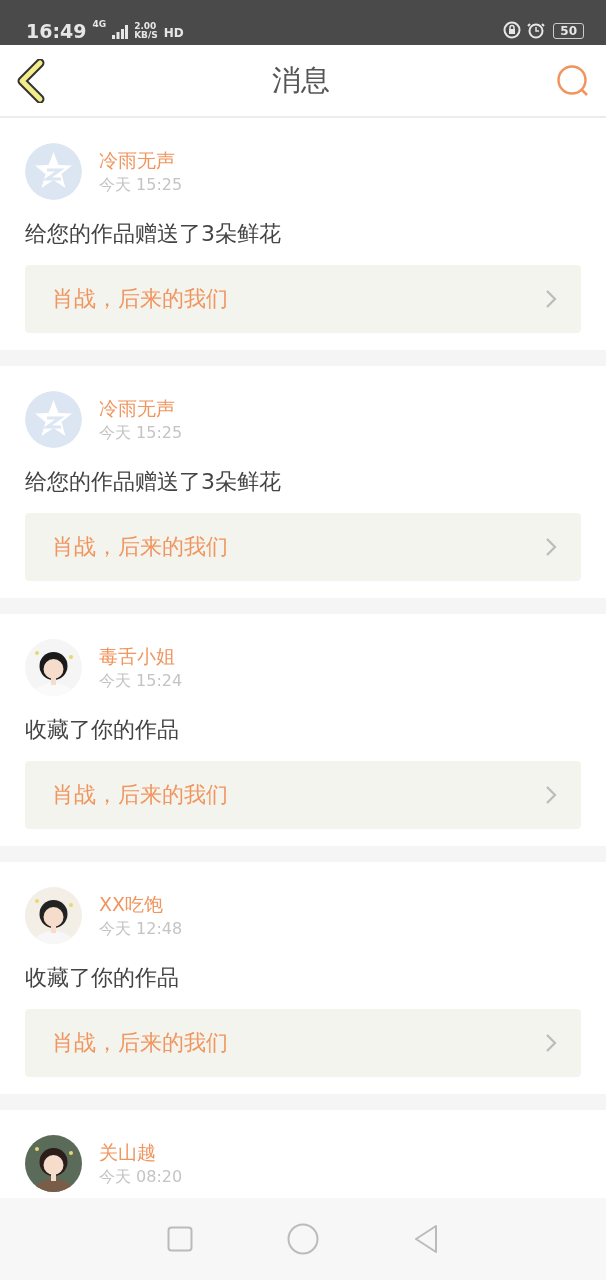 The width and height of the screenshot is (606, 1280). What do you see at coordinates (573, 80) in the screenshot?
I see `search-button` at bounding box center [573, 80].